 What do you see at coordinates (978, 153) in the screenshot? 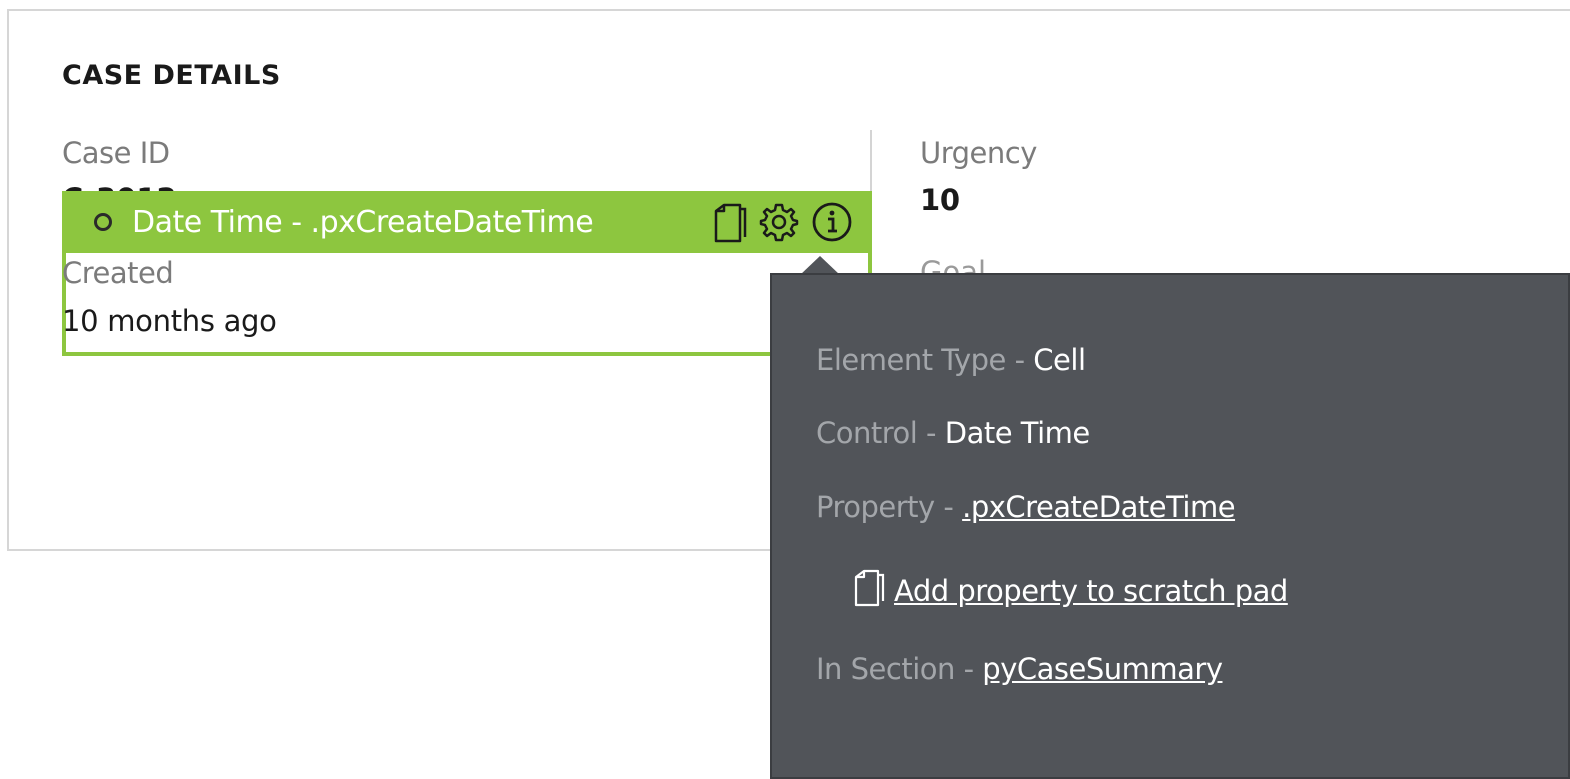
I see `urgency-label: Urgency` at bounding box center [978, 153].